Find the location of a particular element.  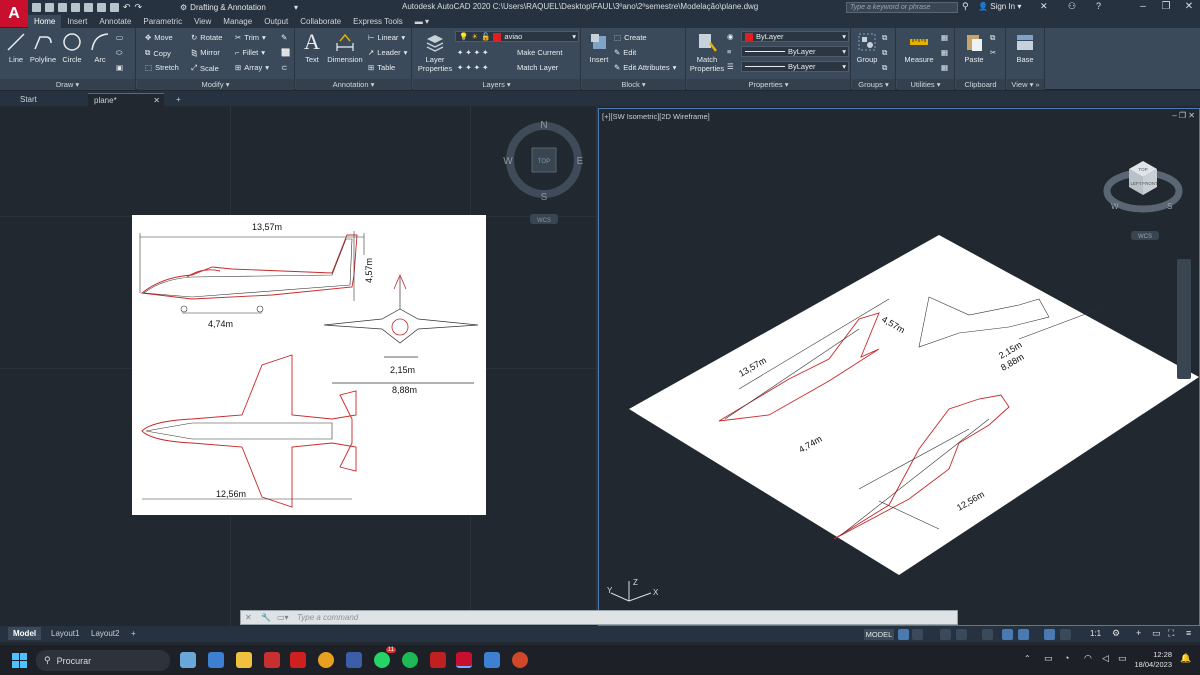

linetype-icon: ≡ is located at coordinates (729, 51).